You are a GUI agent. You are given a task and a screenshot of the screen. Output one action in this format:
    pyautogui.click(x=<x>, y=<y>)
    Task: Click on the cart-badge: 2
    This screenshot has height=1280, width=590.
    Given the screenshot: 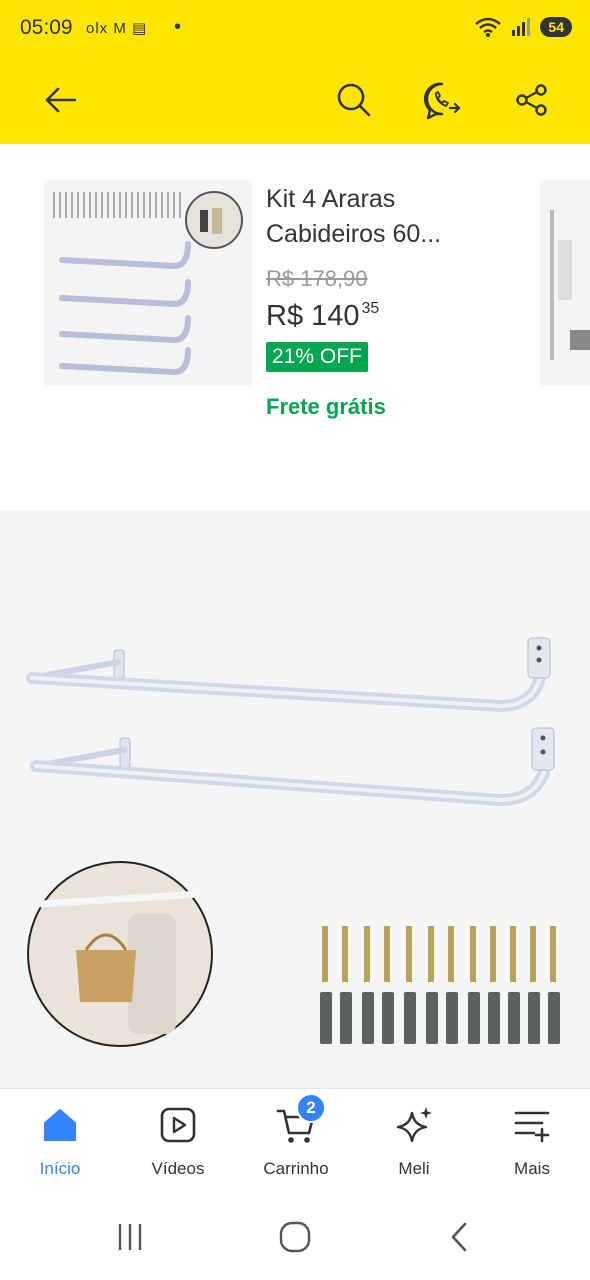 What is the action you would take?
    pyautogui.click(x=311, y=1108)
    